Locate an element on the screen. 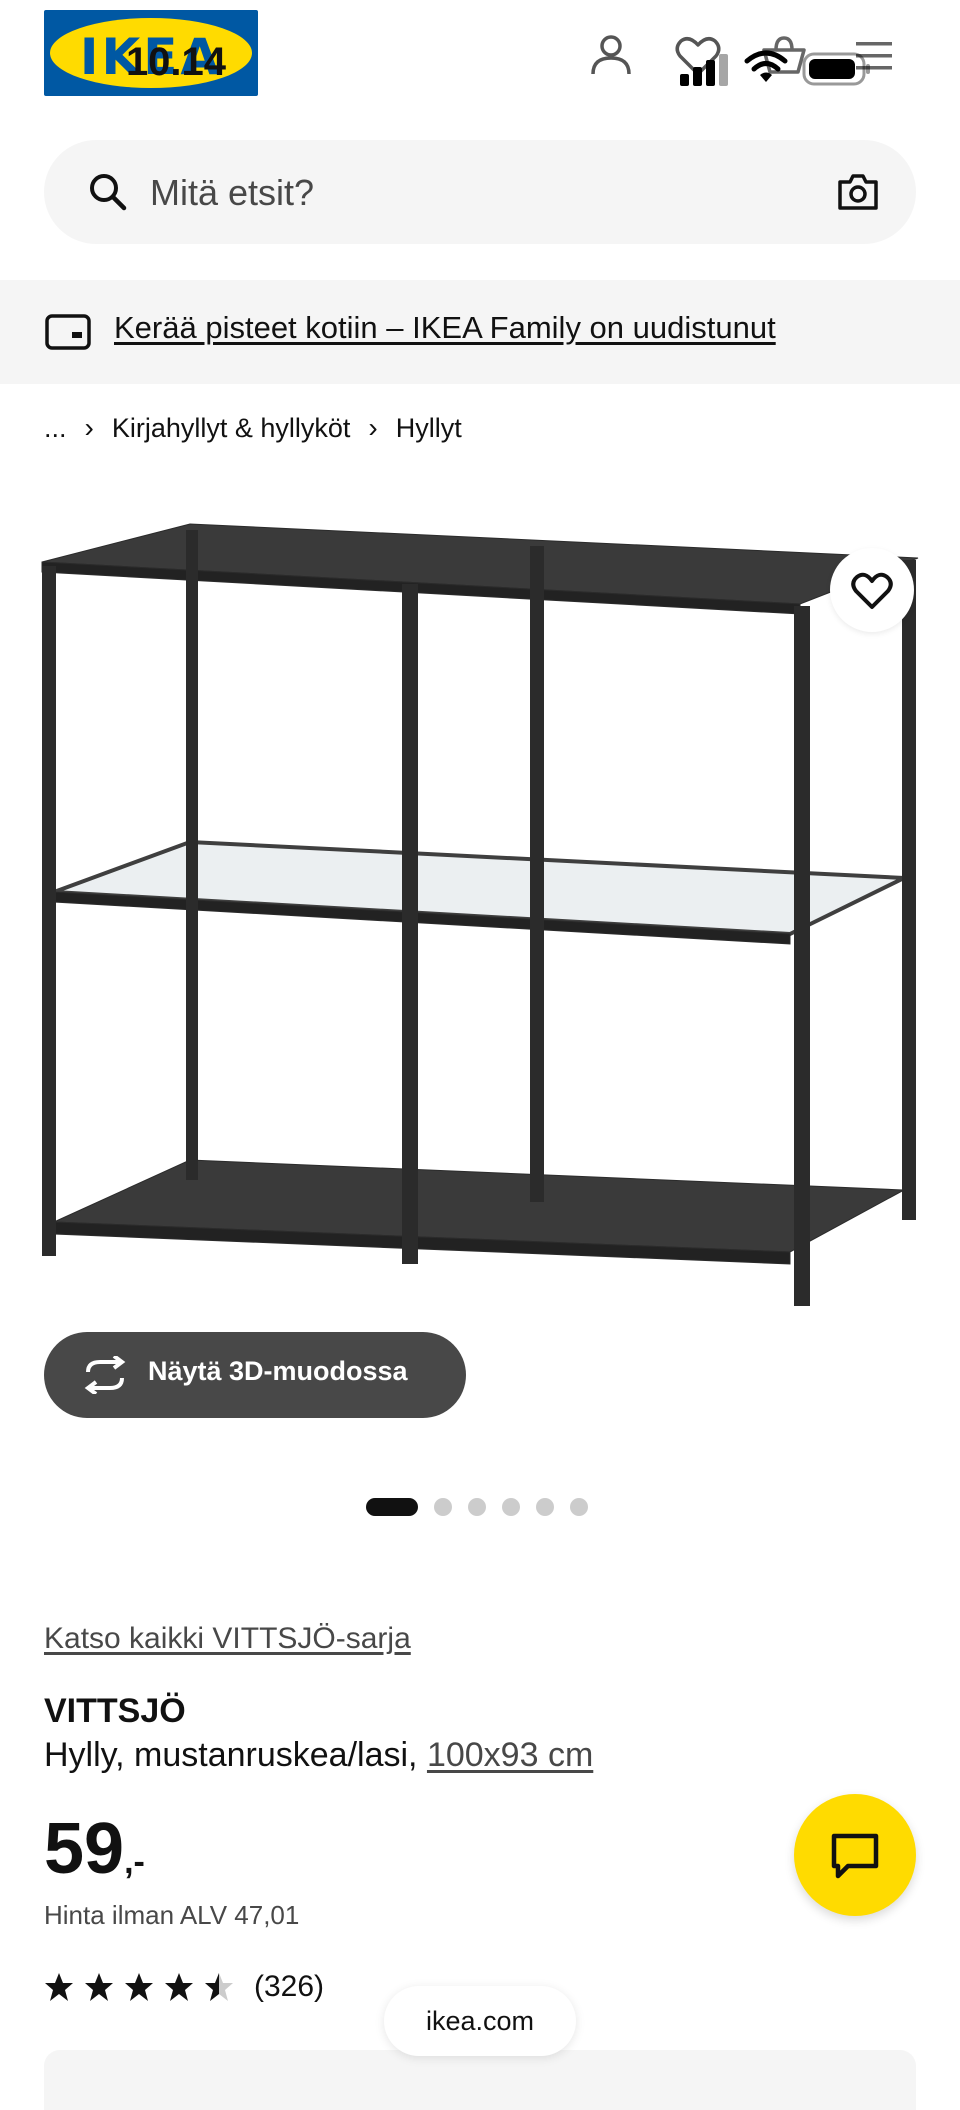 The image size is (960, 2110). product-size-link: 100x93 cm is located at coordinates (510, 1755).